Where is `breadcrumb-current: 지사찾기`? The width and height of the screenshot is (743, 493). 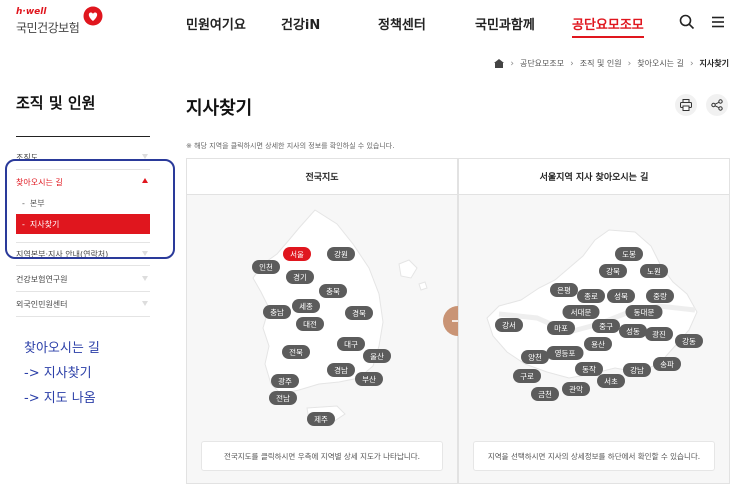
breadcrumb-current: 지사찾기 is located at coordinates (714, 63).